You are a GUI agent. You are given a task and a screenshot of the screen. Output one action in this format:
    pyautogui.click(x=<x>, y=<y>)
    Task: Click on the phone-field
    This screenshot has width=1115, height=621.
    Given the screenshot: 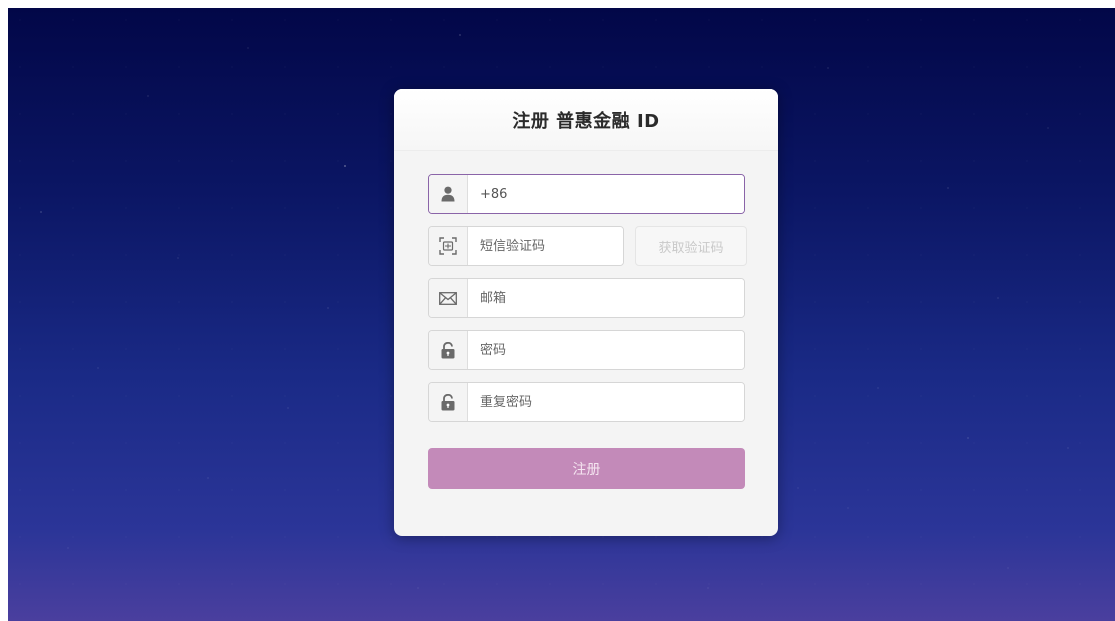 What is the action you would take?
    pyautogui.click(x=586, y=194)
    